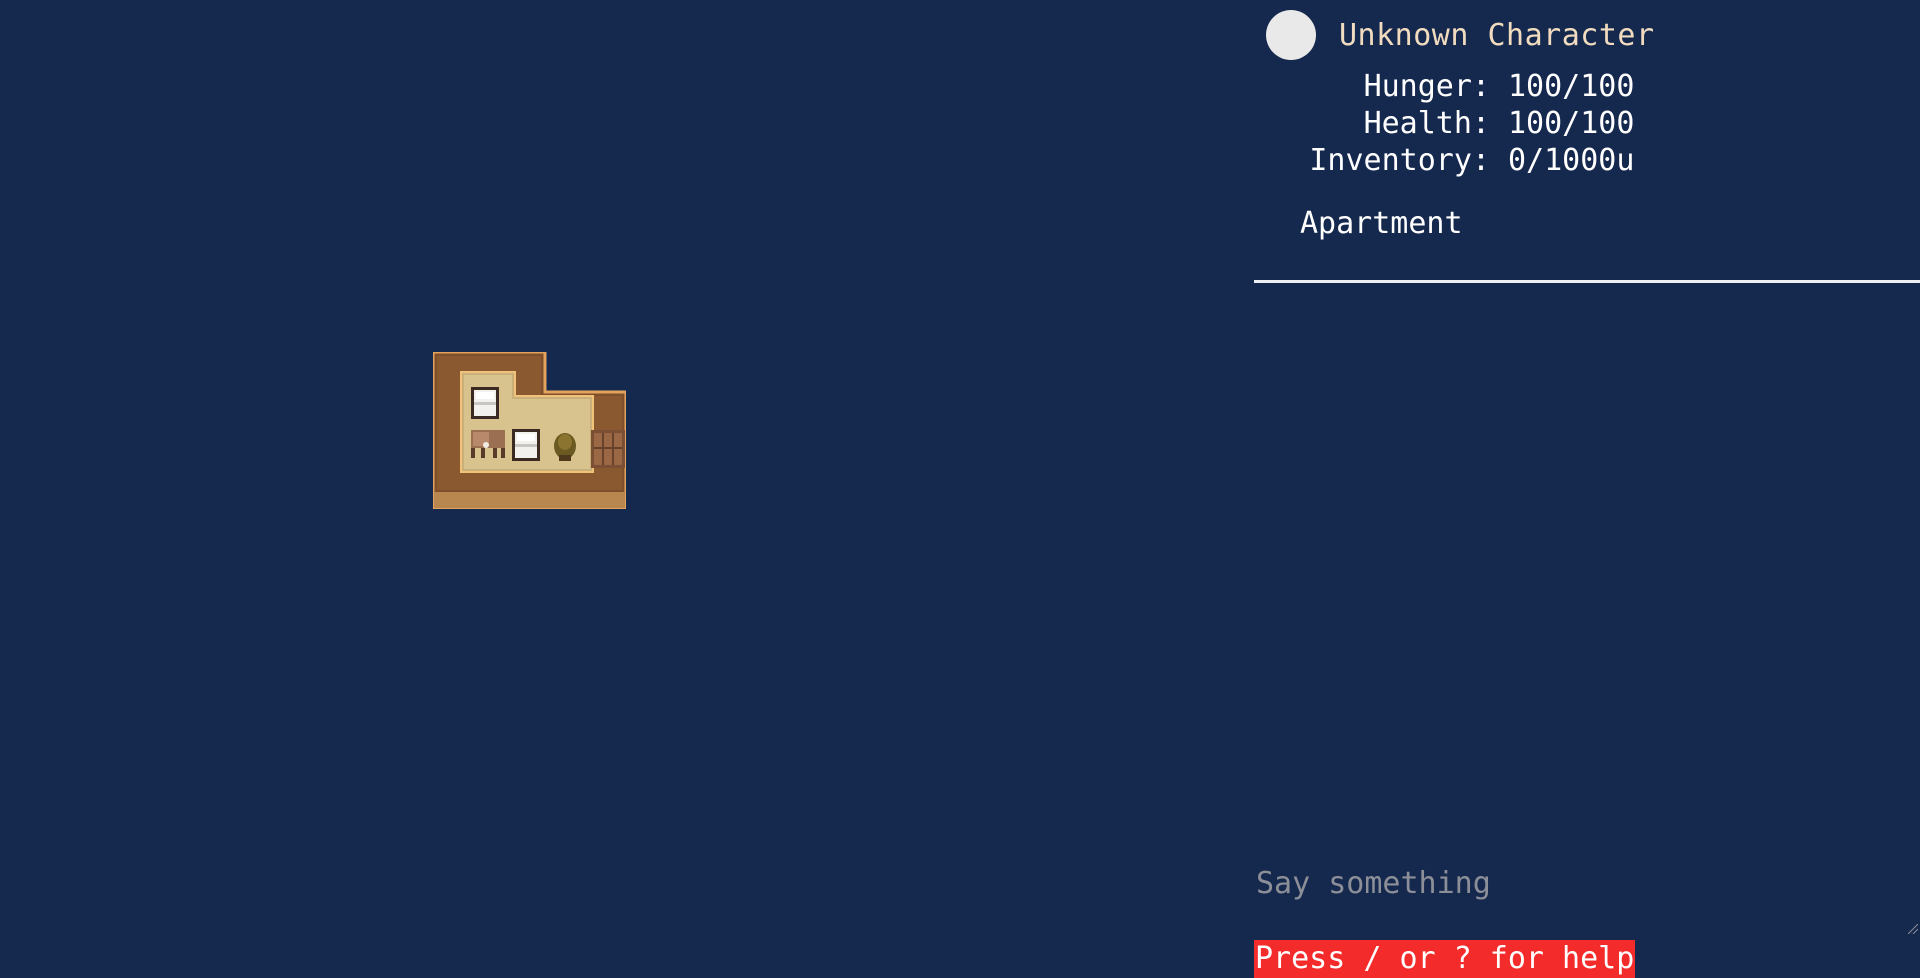 The width and height of the screenshot is (1920, 978). I want to click on apartment-room, so click(529, 430).